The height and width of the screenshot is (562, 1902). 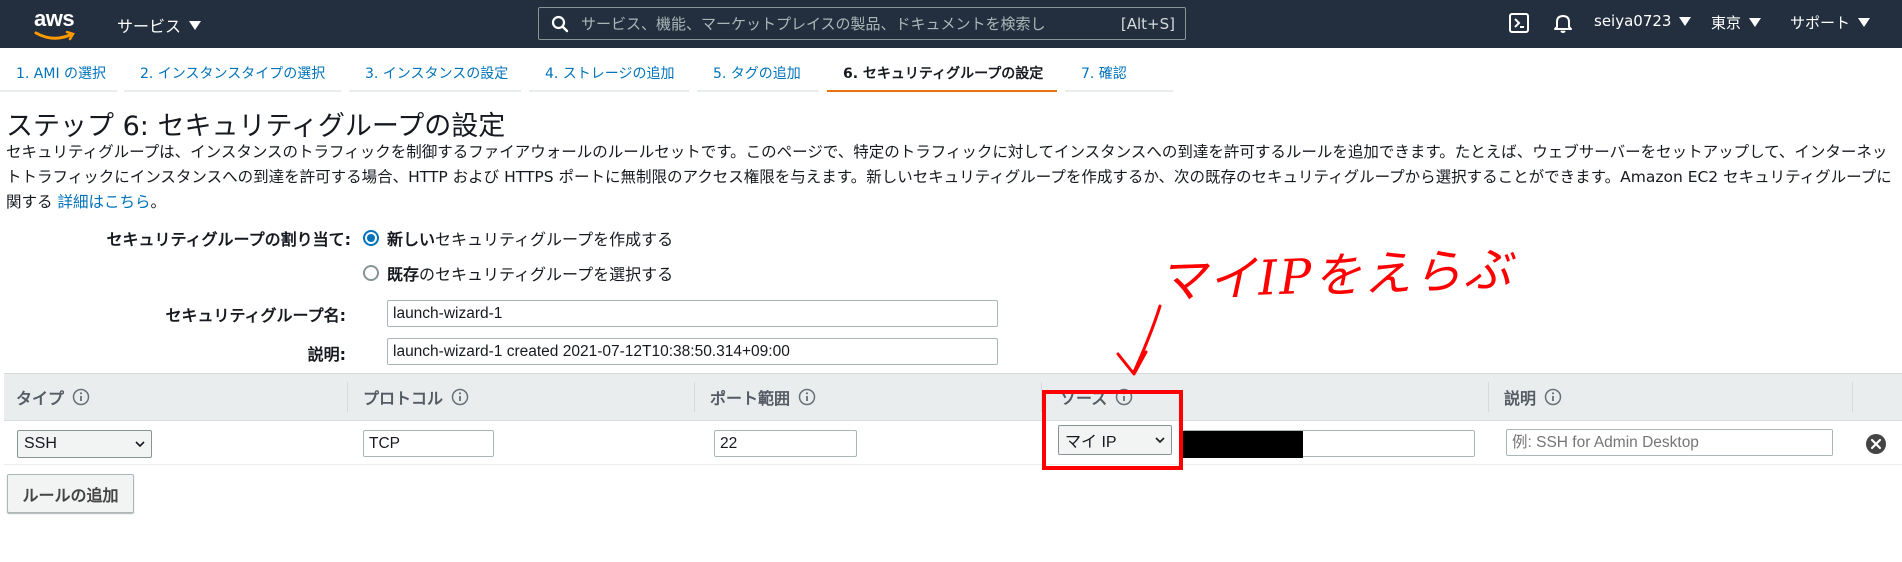 What do you see at coordinates (1633, 21) in the screenshot?
I see `account-username: seiya0723` at bounding box center [1633, 21].